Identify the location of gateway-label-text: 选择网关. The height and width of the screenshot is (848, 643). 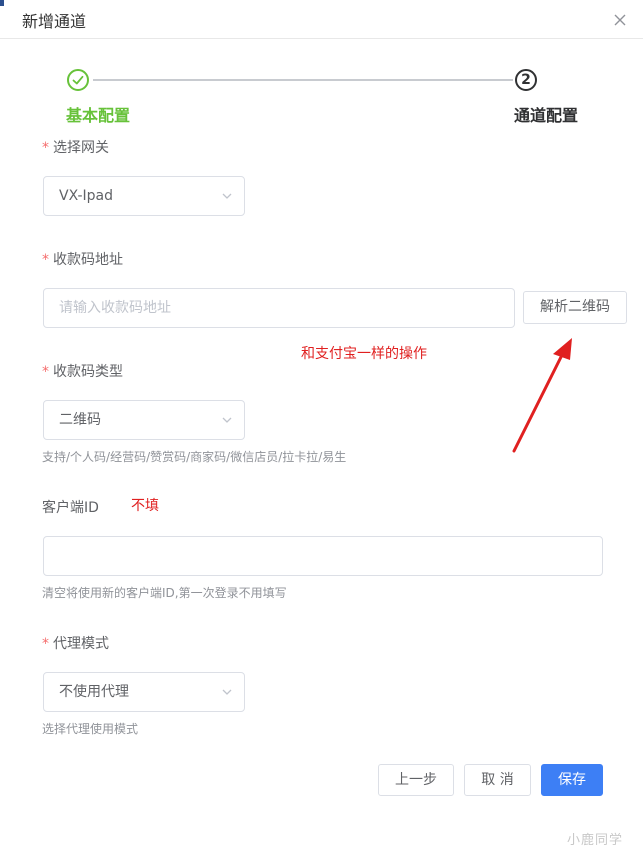
(81, 148).